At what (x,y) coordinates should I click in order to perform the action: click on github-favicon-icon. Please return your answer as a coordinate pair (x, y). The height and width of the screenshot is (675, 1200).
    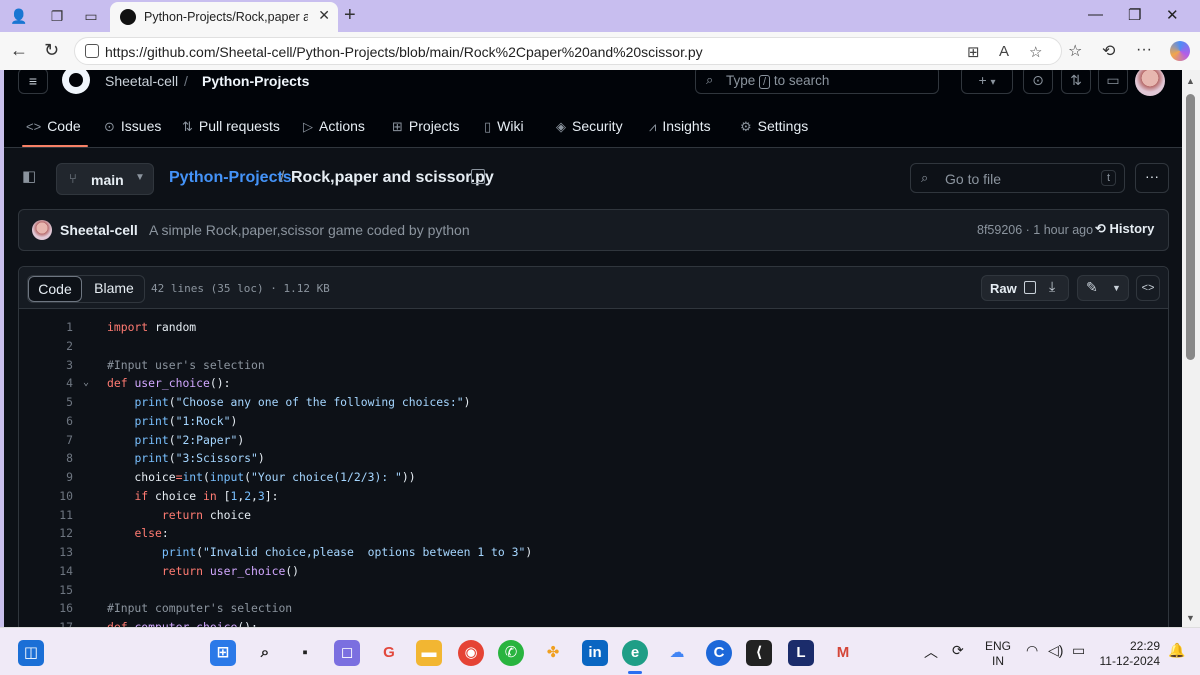
    Looking at the image, I should click on (128, 17).